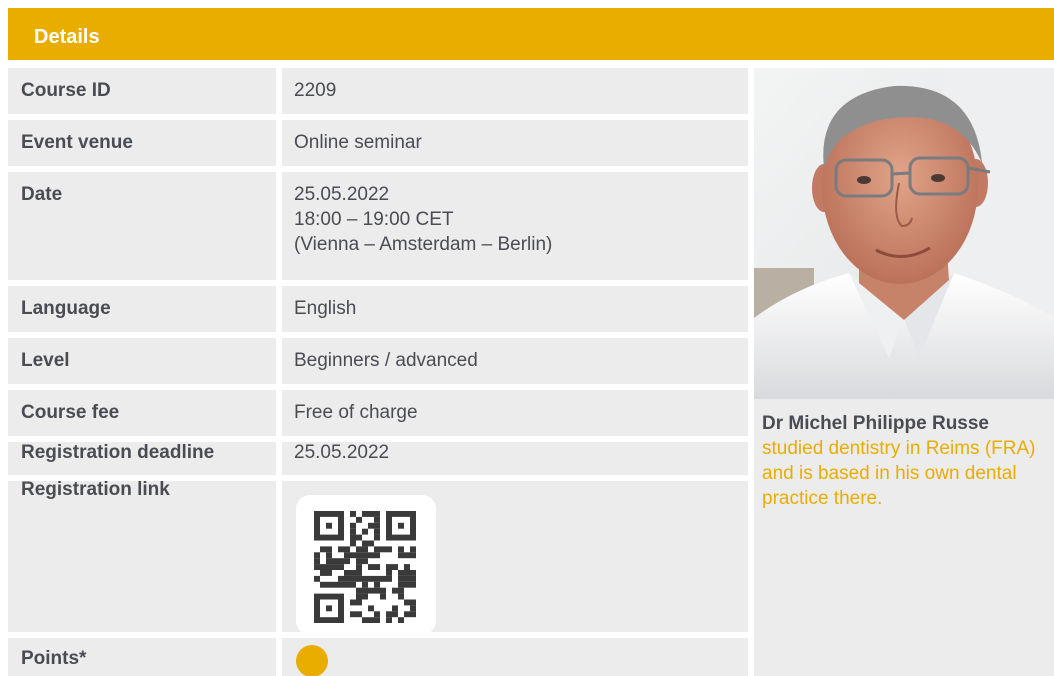  Describe the element at coordinates (66, 90) in the screenshot. I see `course-id-label: Course ID` at that location.